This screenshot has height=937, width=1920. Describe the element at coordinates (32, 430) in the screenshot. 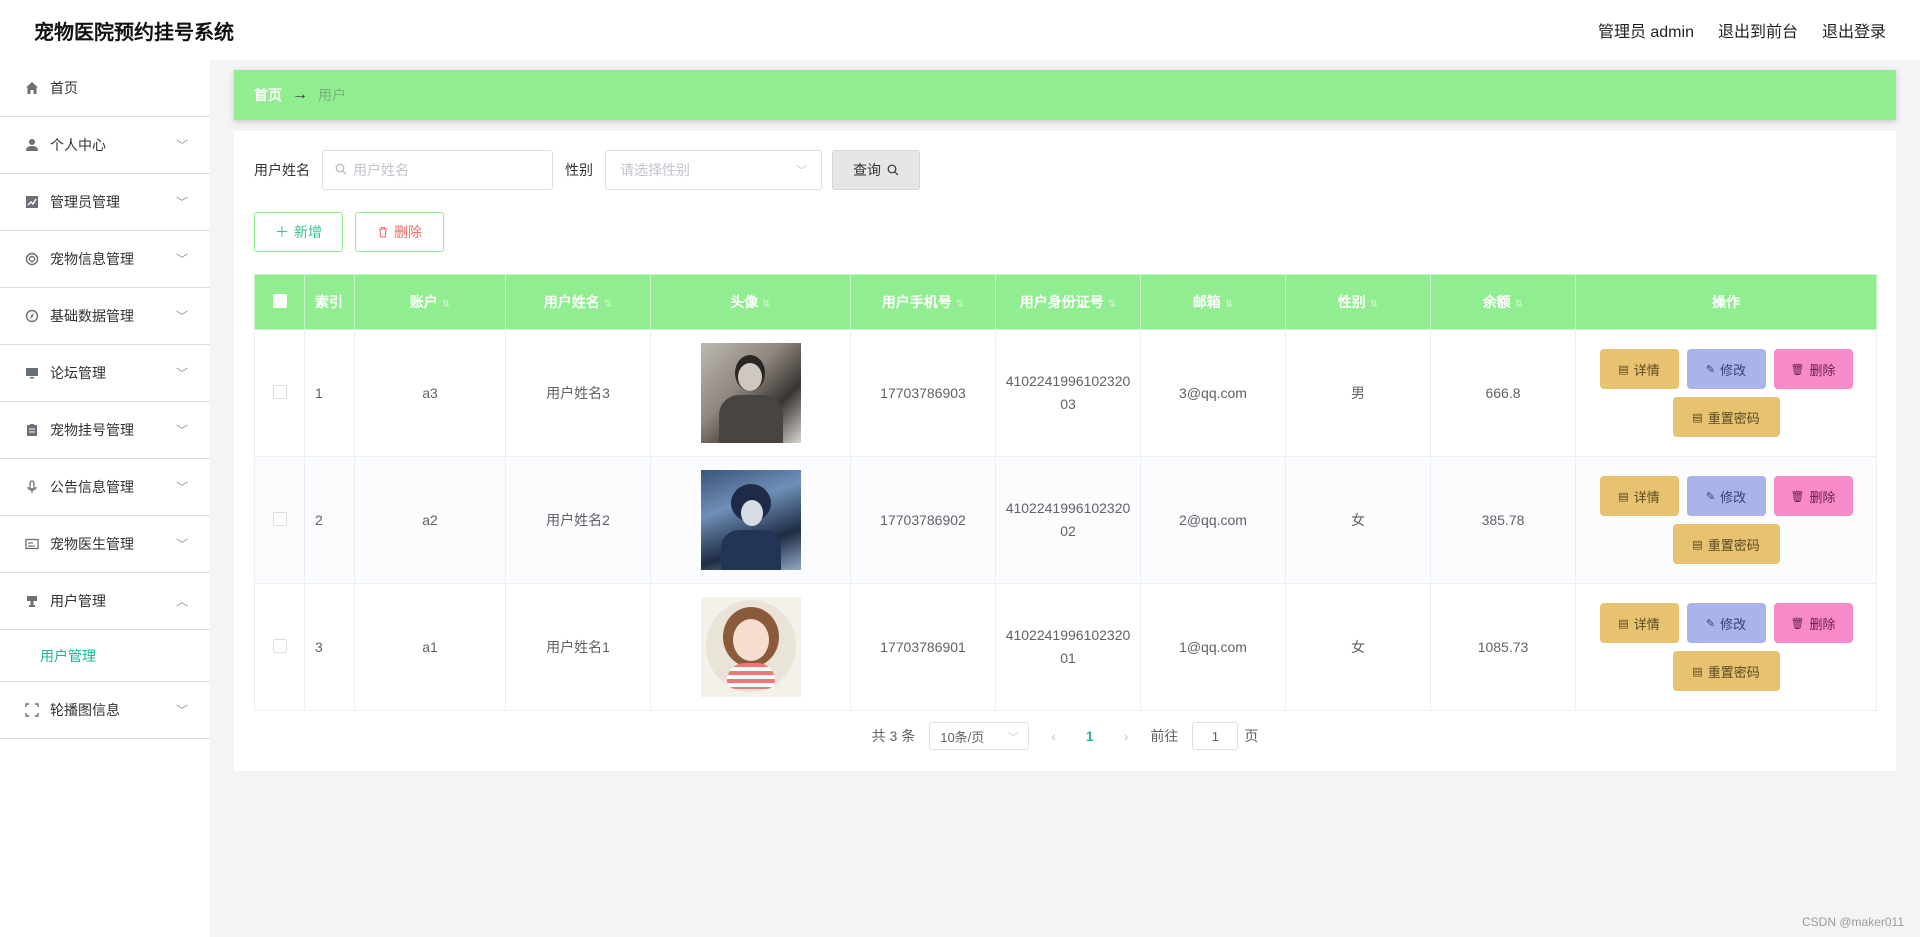

I see `clipboard-icon` at that location.